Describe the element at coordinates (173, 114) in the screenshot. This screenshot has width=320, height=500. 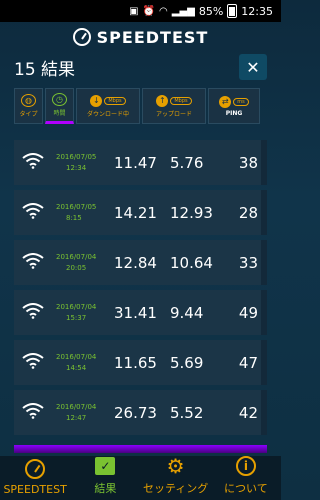
I see `sort-upload-label: アップロード` at that location.